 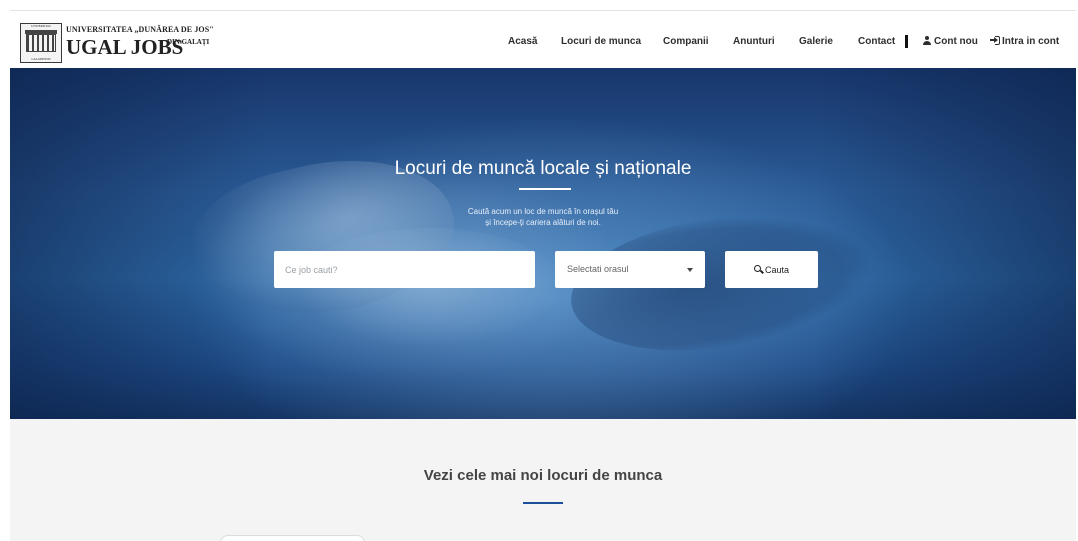 What do you see at coordinates (598, 269) in the screenshot?
I see `city-select-value: Selectati orasul` at bounding box center [598, 269].